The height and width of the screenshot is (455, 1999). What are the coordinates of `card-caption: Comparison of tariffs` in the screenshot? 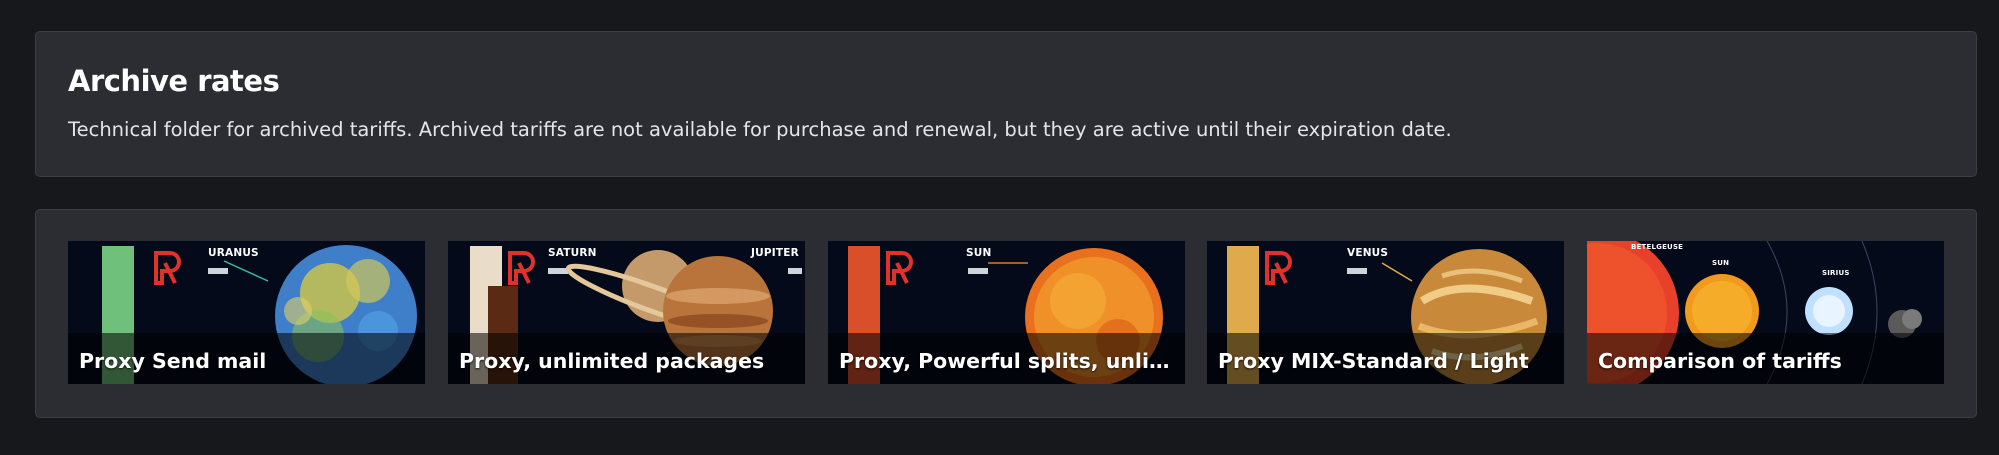 It's located at (1720, 361).